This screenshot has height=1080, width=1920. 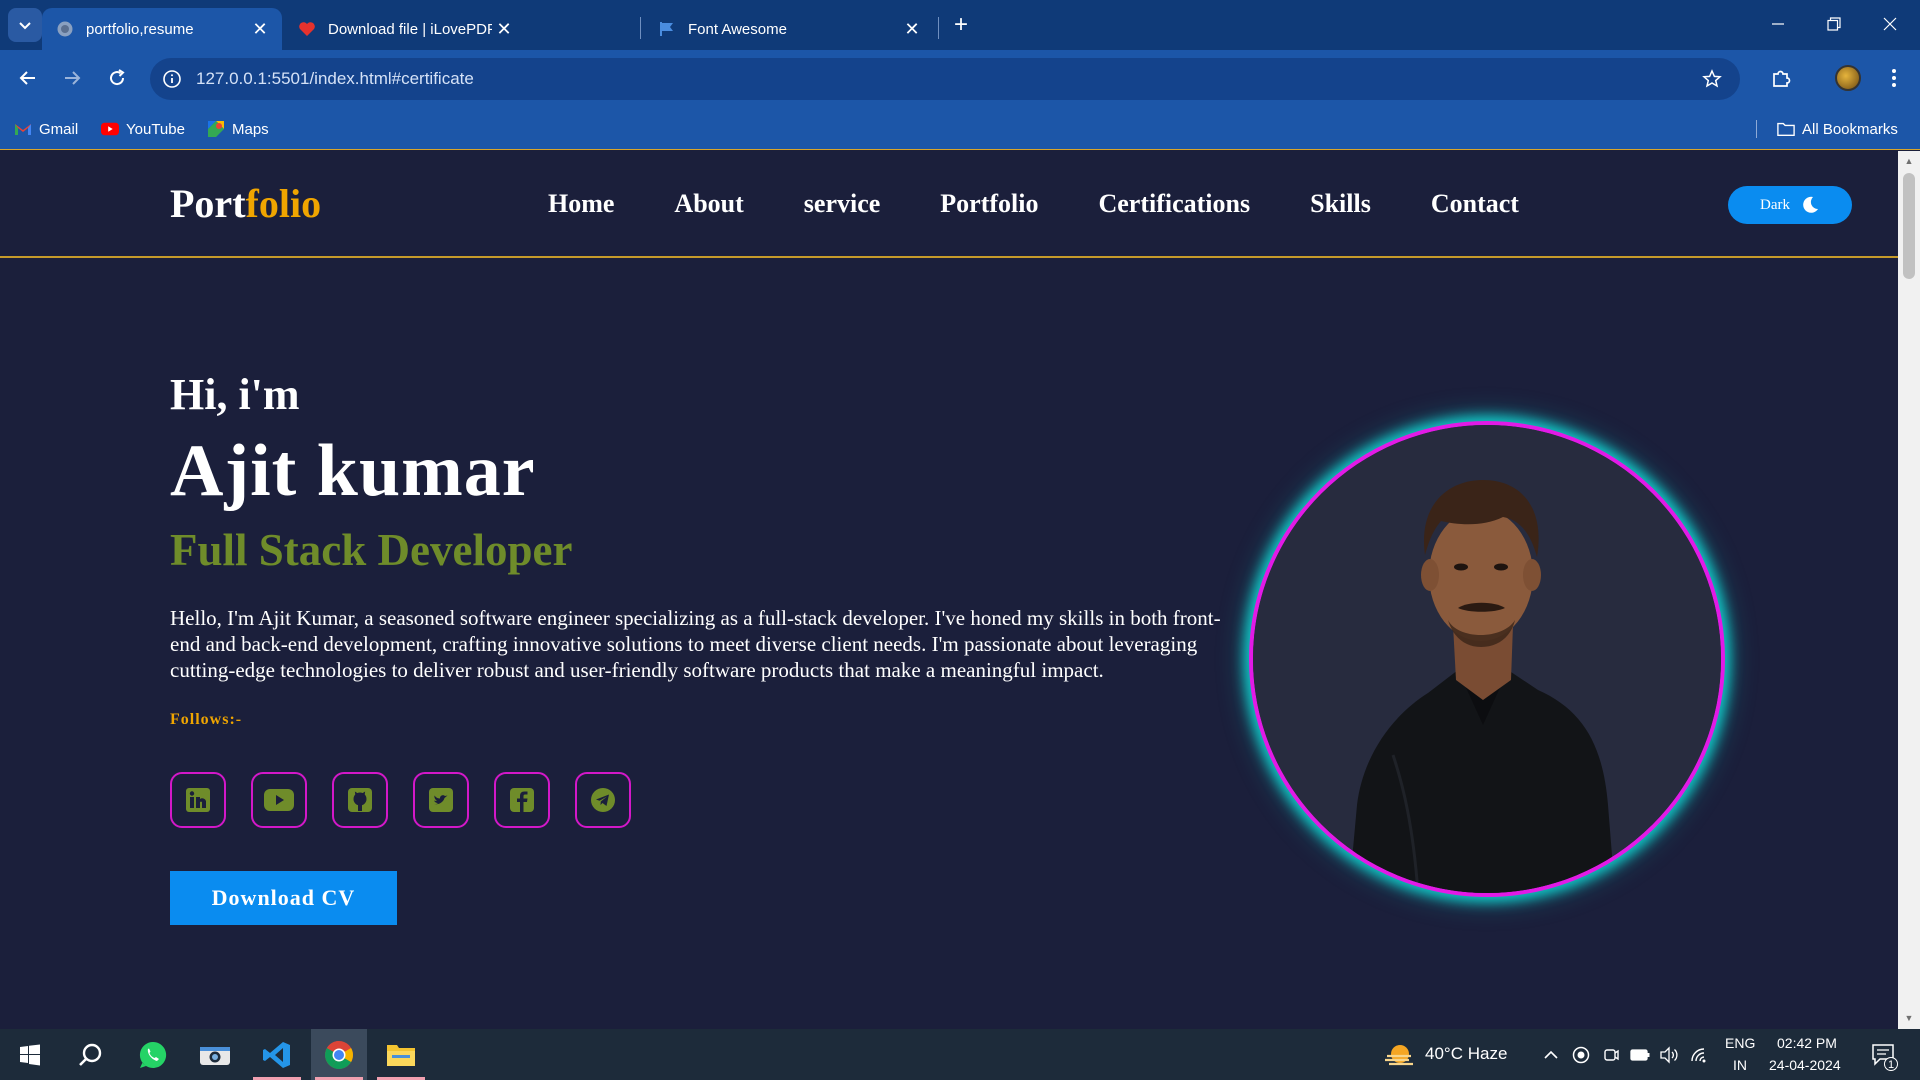 I want to click on scroll-up-arrow: ▲, so click(x=1909, y=161).